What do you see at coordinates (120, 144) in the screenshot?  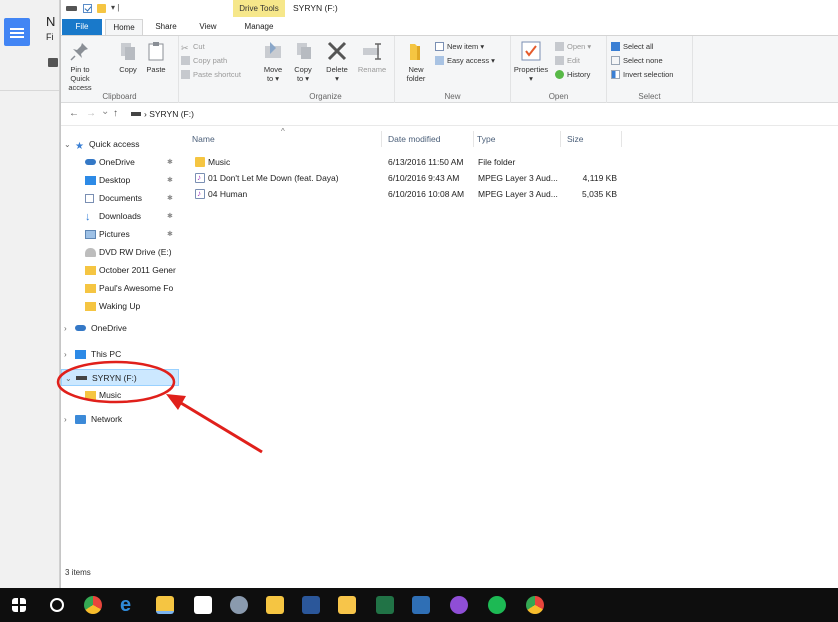 I see `nav-quick-access: ⌄ ★ Quick access` at bounding box center [120, 144].